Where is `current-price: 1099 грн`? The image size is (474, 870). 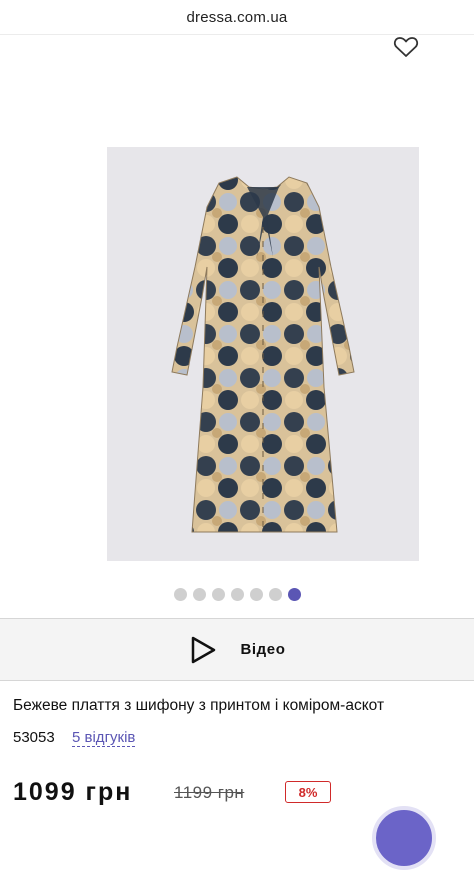
current-price: 1099 грн is located at coordinates (73, 792).